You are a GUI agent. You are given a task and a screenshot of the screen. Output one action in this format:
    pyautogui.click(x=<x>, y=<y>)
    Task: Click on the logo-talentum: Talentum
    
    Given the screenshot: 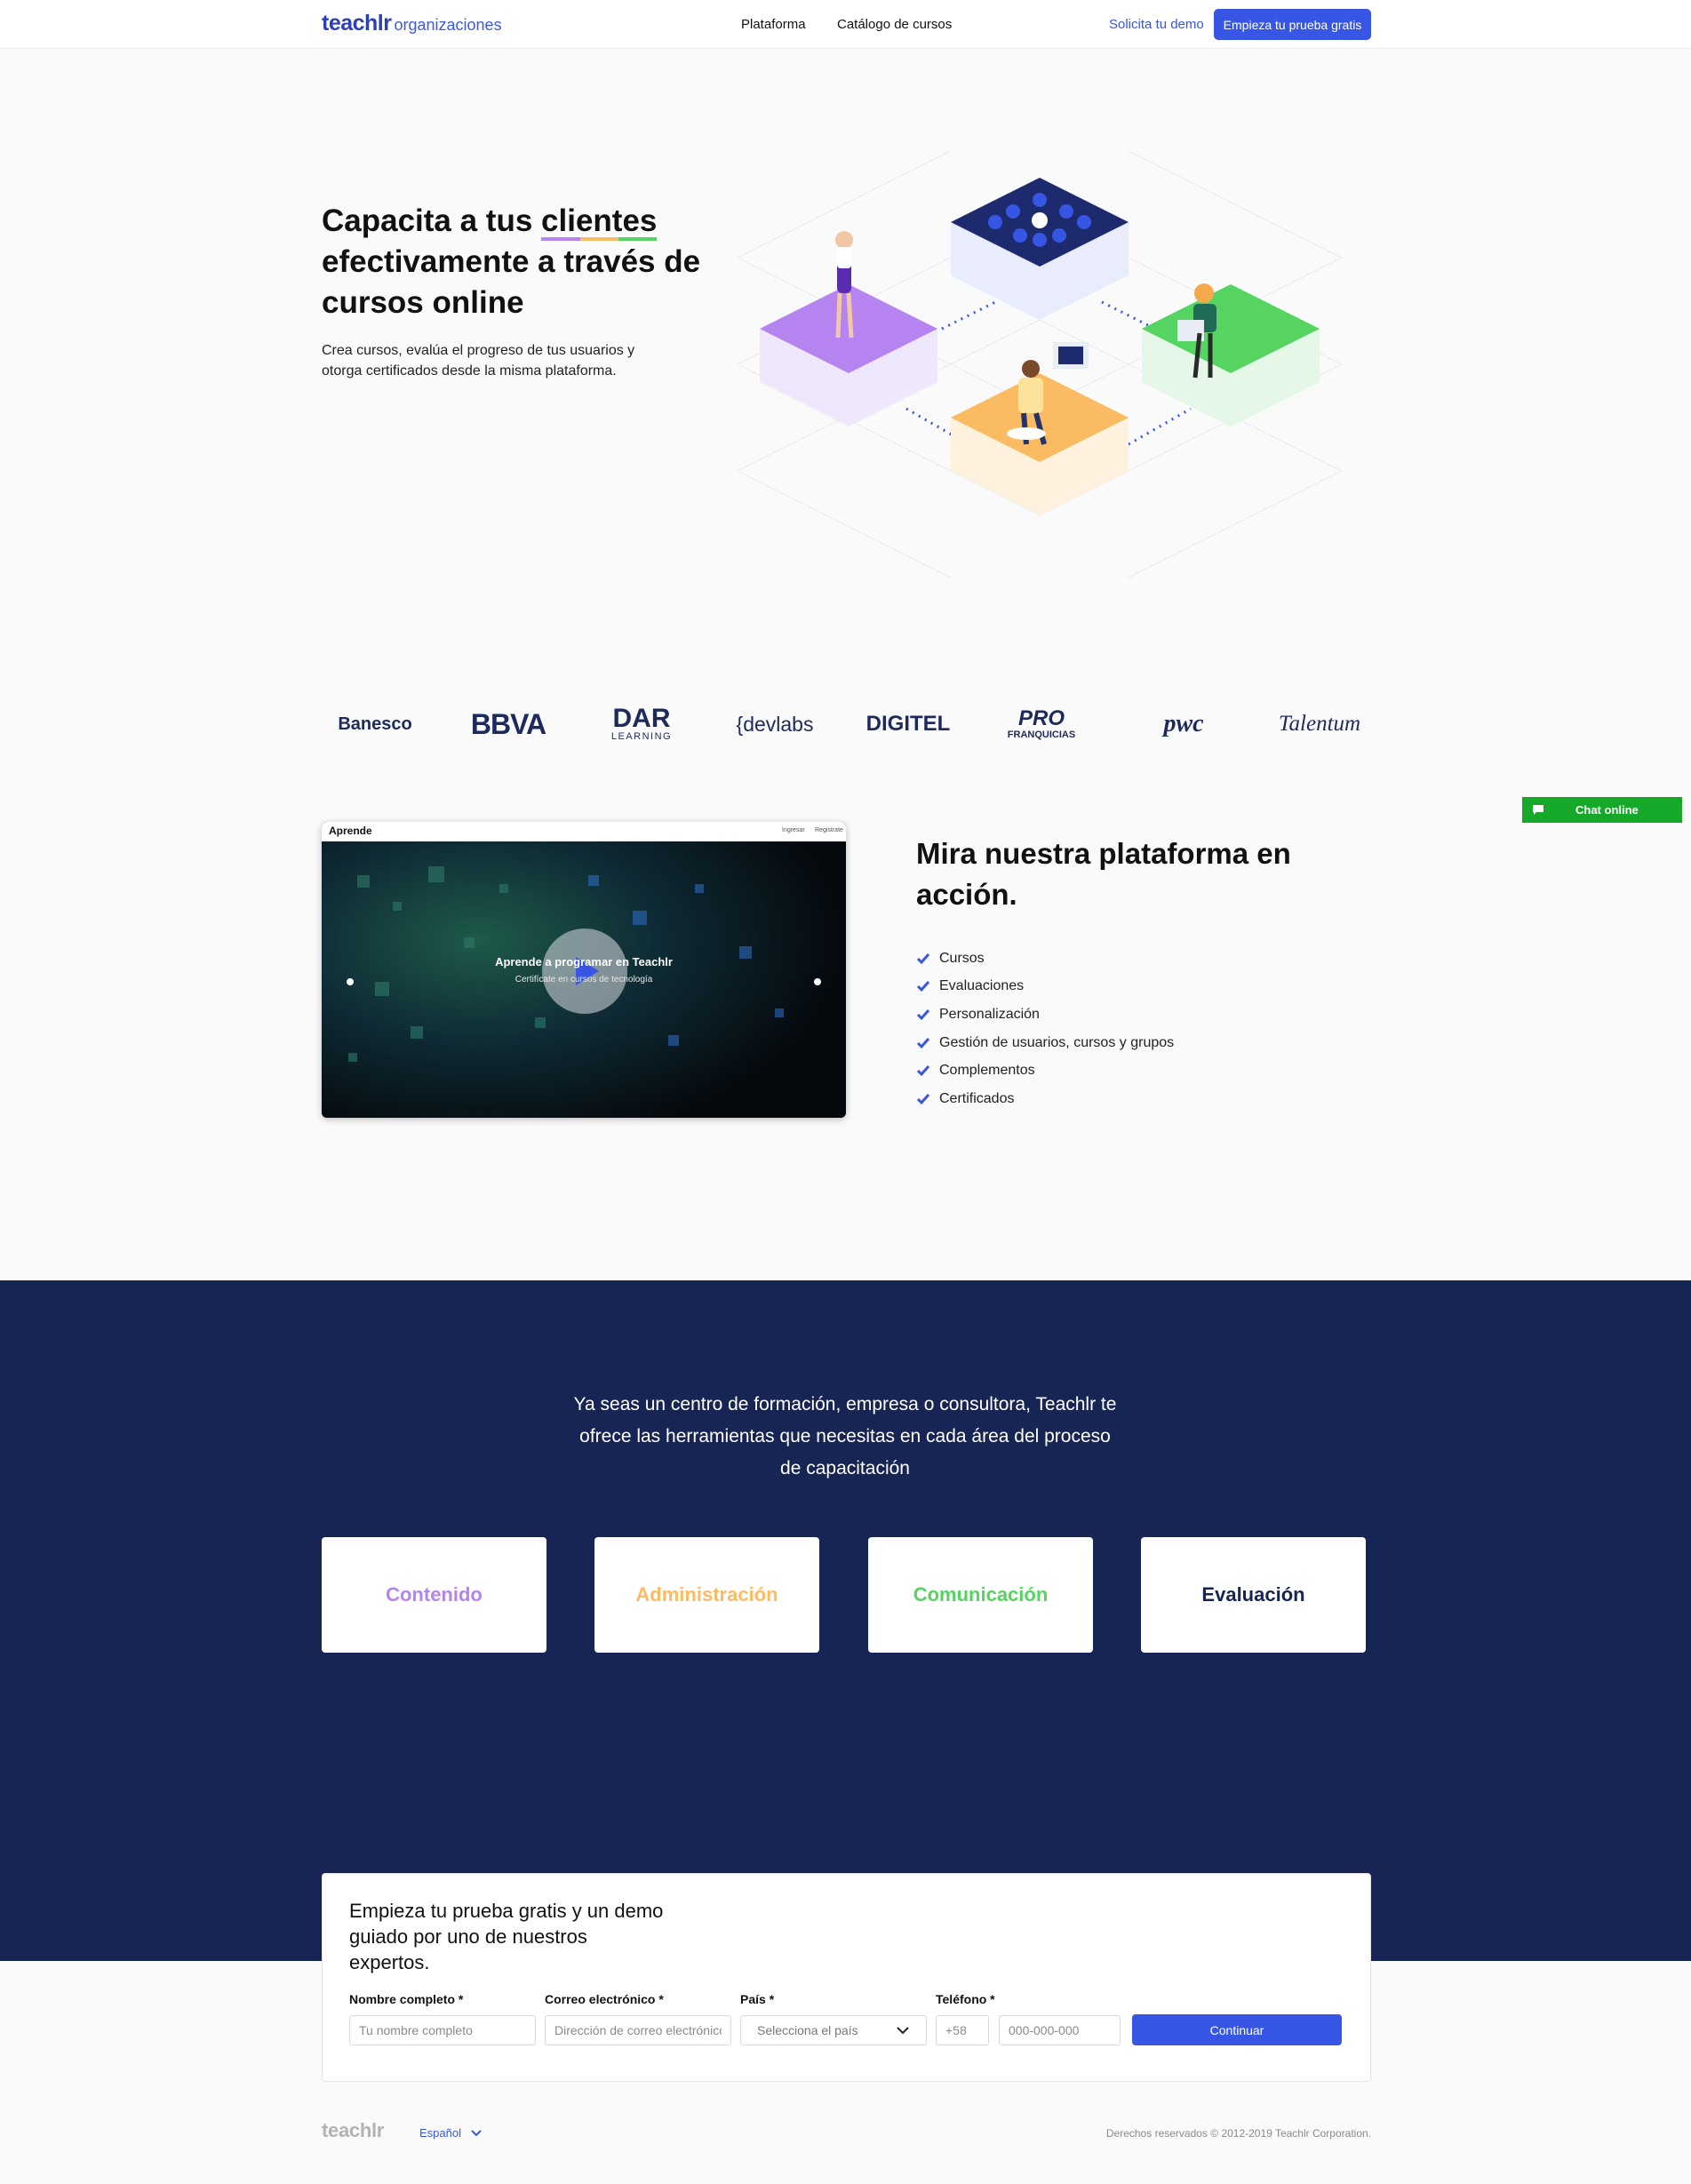 What is the action you would take?
    pyautogui.click(x=1319, y=724)
    